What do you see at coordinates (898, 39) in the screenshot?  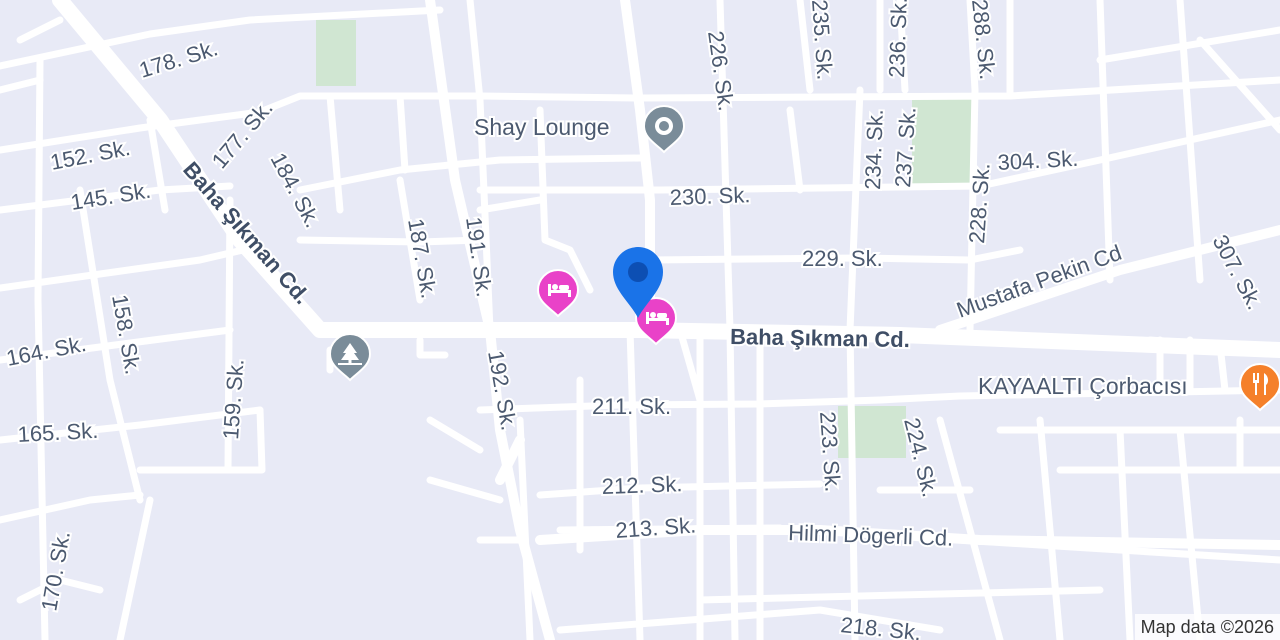 I see `street-label: 236. Sk.` at bounding box center [898, 39].